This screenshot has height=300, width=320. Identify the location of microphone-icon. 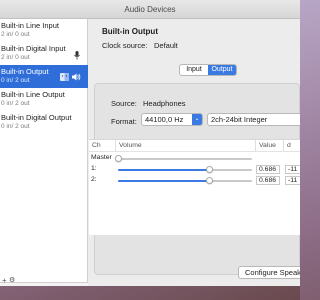
(77, 56).